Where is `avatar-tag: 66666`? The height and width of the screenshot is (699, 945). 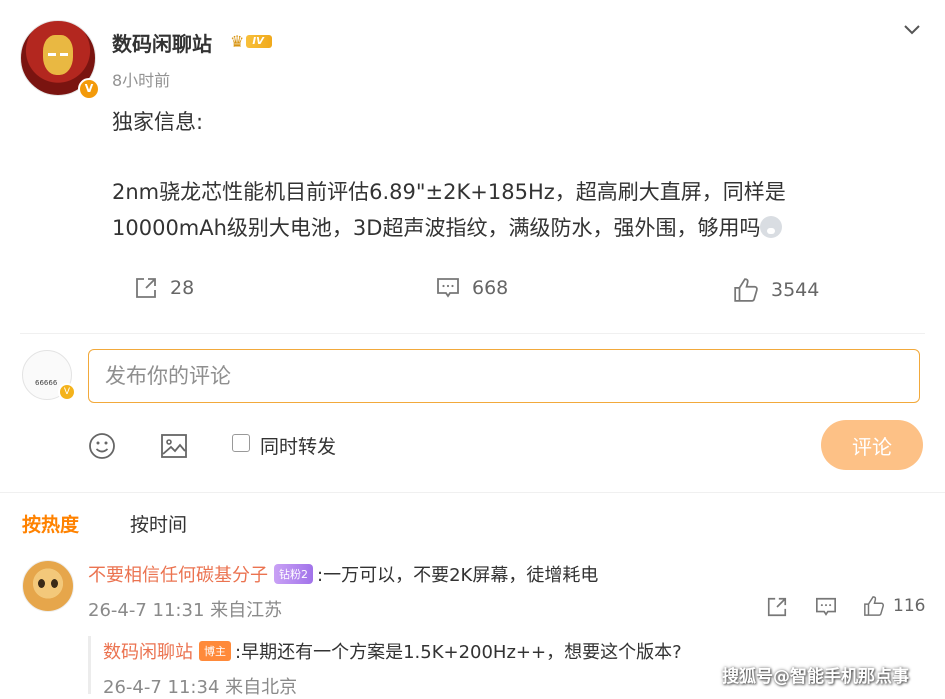
avatar-tag: 66666 is located at coordinates (46, 383).